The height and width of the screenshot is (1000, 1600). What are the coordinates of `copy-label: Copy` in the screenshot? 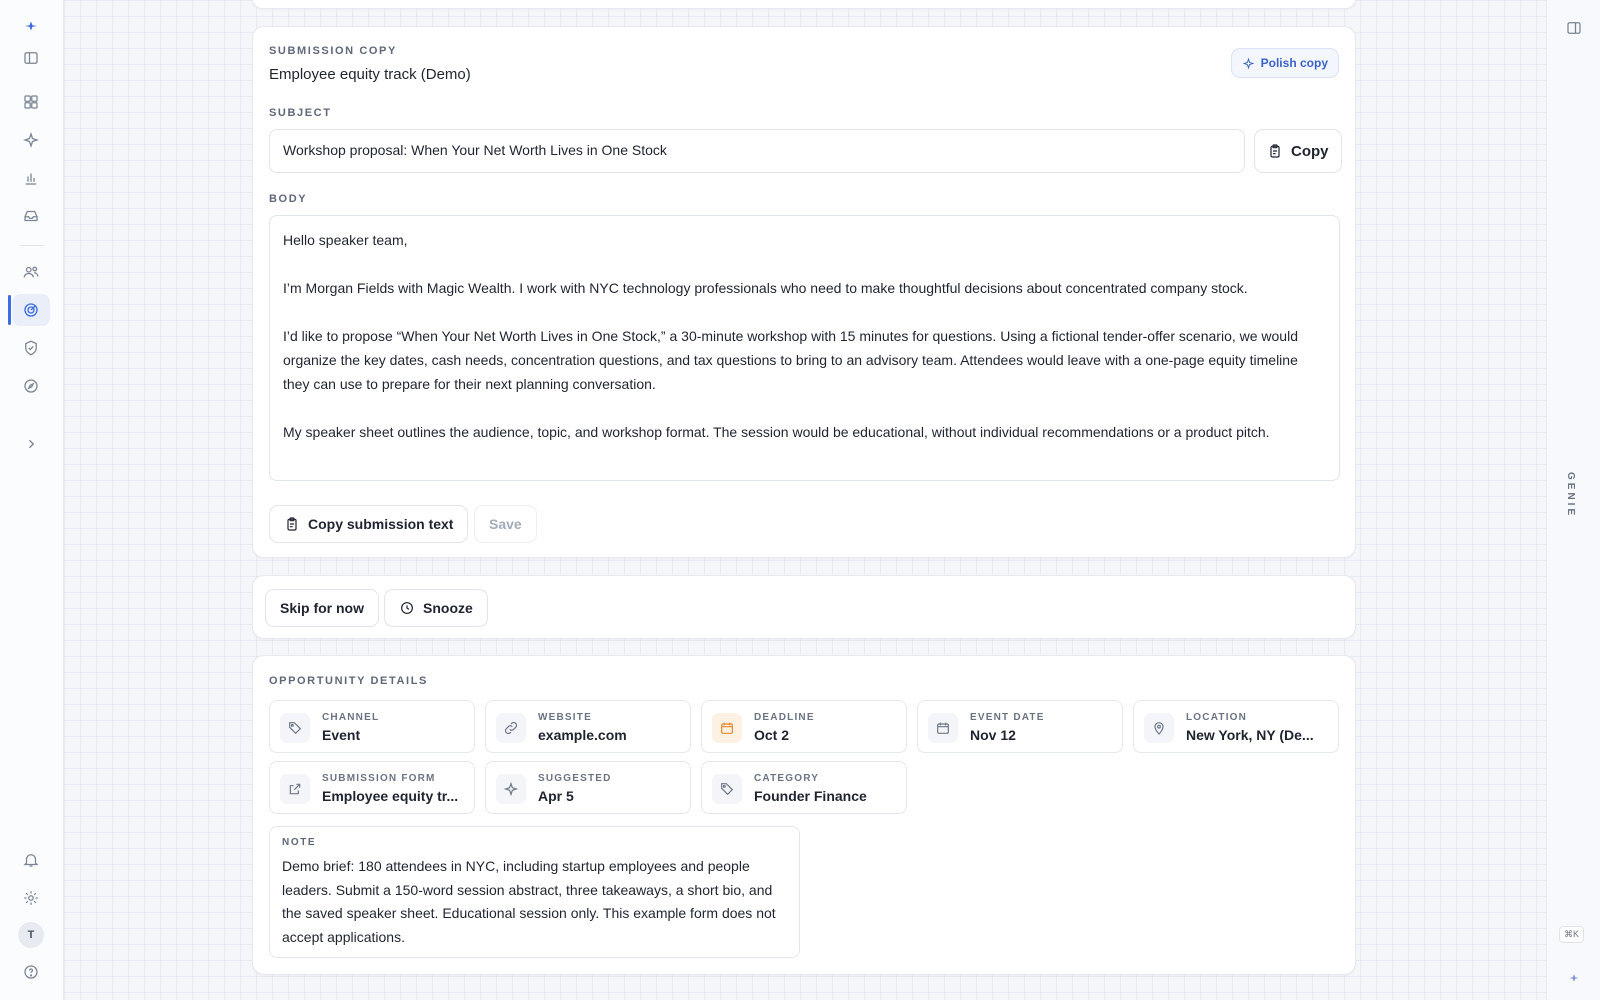 It's located at (1310, 151).